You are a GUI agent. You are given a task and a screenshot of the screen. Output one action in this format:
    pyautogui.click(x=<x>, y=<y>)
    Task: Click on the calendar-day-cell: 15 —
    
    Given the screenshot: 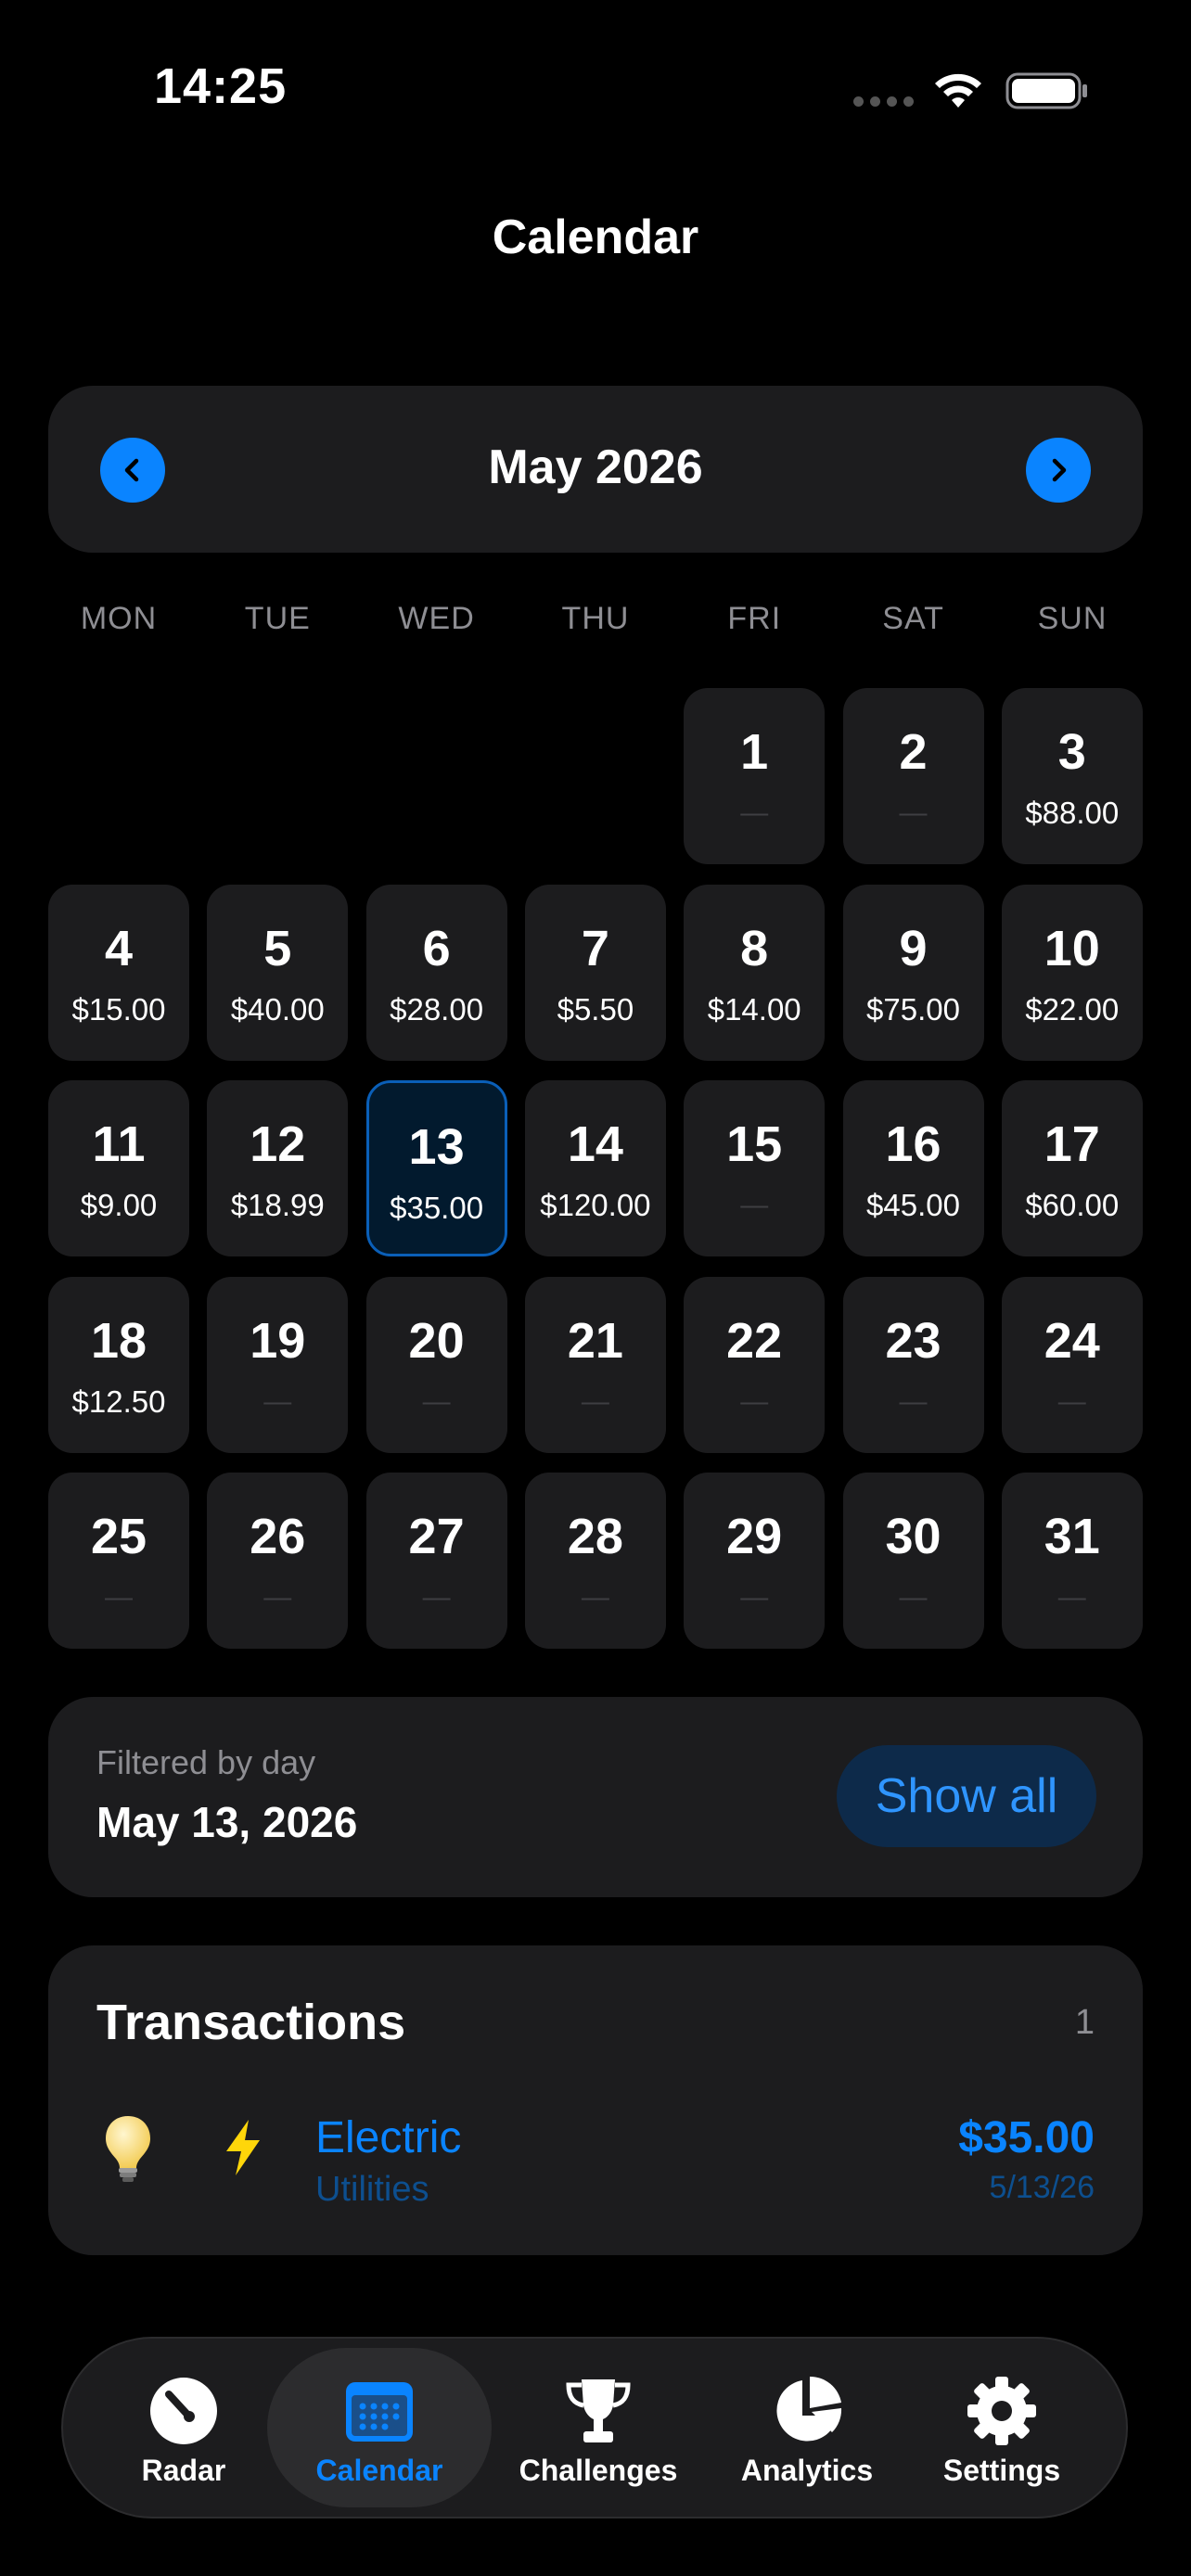 What is the action you would take?
    pyautogui.click(x=755, y=1168)
    